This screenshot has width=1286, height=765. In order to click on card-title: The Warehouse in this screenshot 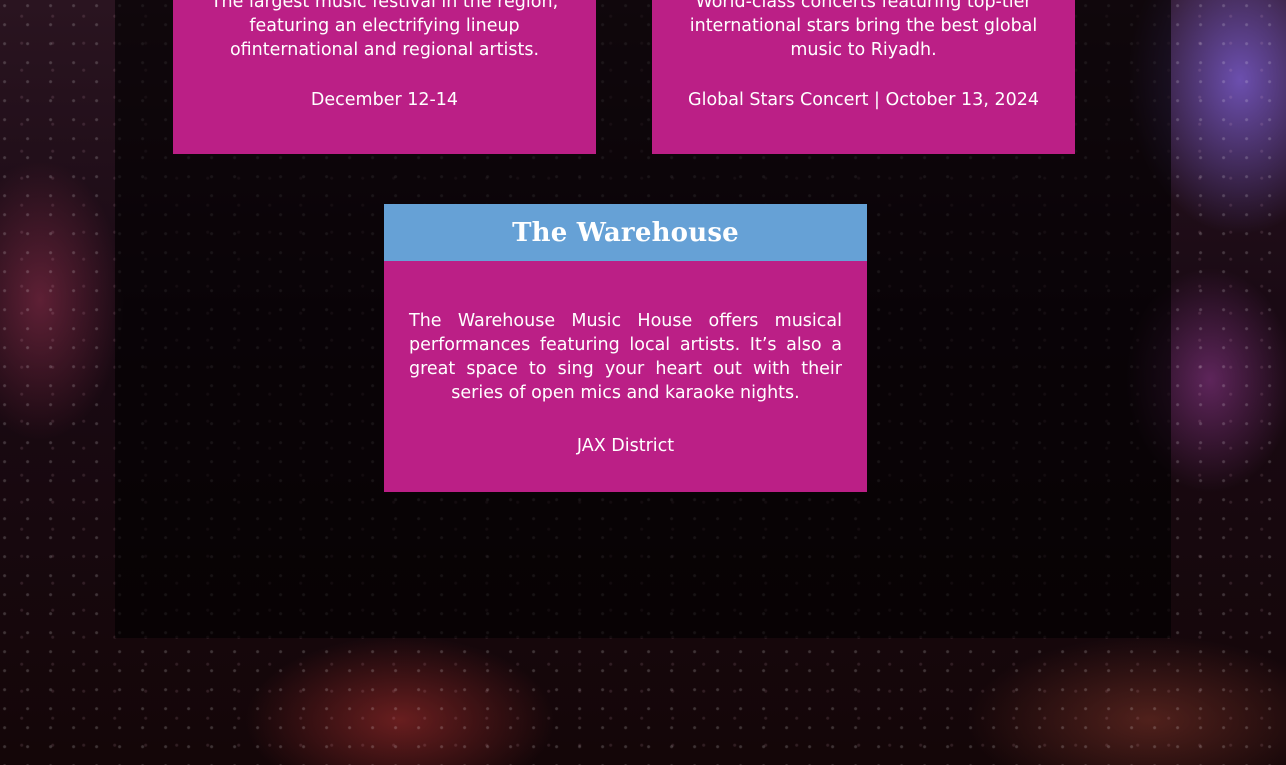, I will do `click(625, 232)`.